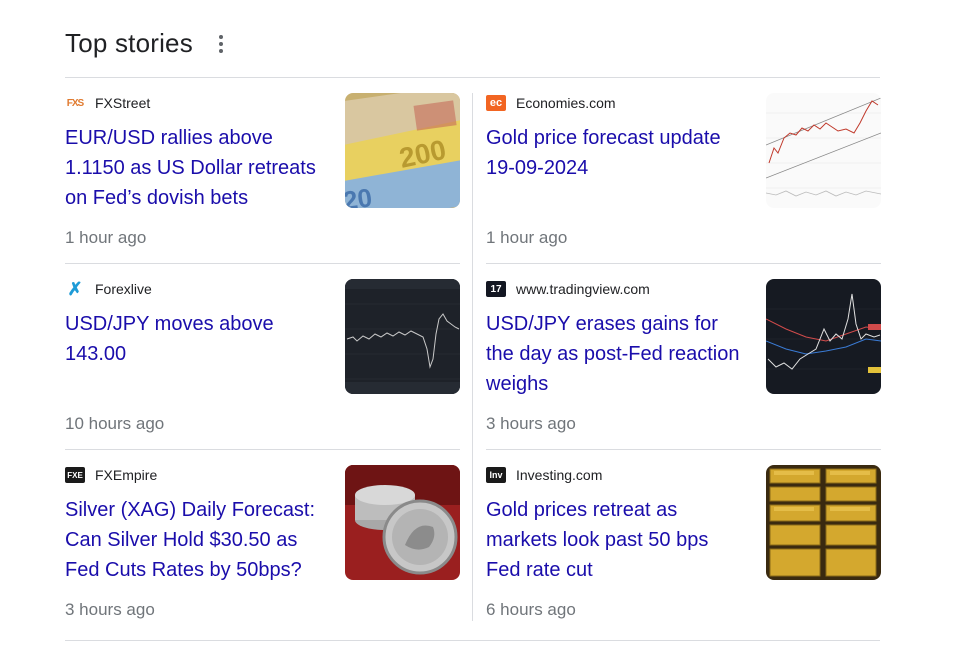 The height and width of the screenshot is (664, 955). I want to click on column-divider, so click(472, 357).